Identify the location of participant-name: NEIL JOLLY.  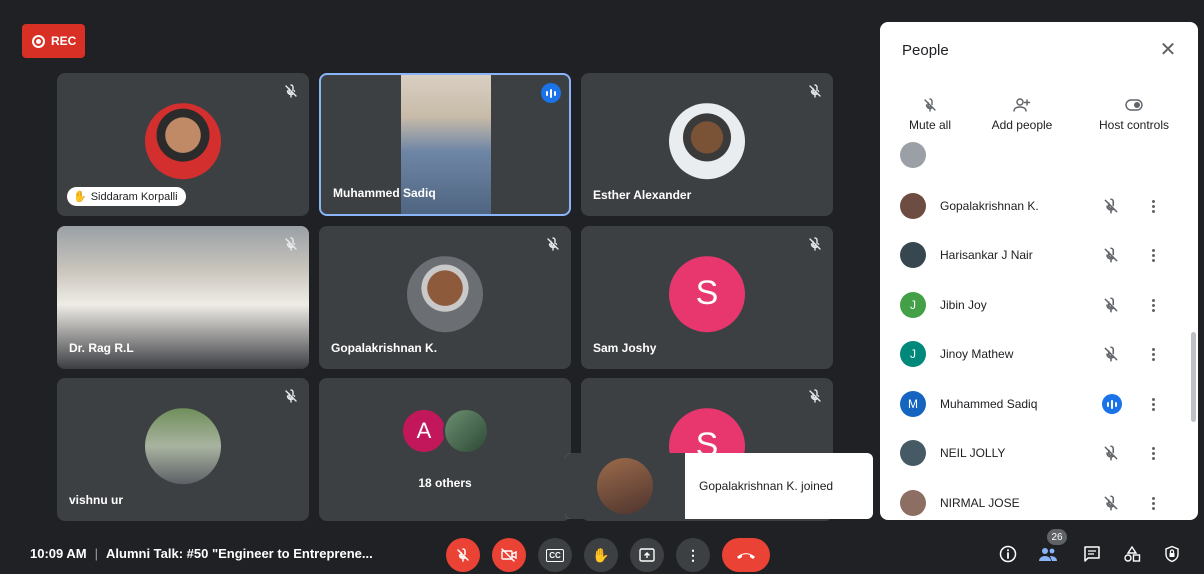
(973, 453).